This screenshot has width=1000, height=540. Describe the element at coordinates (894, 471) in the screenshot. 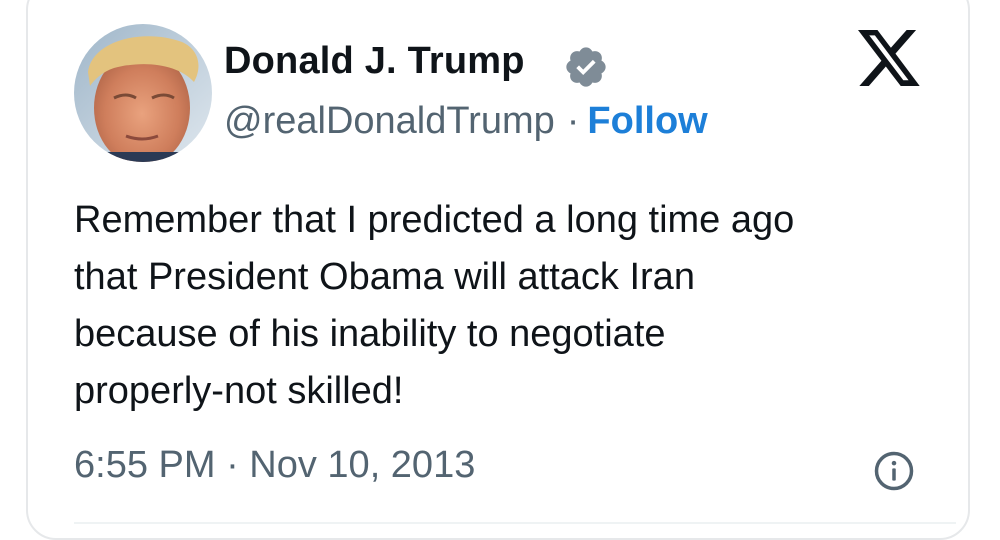

I see `info-icon` at that location.